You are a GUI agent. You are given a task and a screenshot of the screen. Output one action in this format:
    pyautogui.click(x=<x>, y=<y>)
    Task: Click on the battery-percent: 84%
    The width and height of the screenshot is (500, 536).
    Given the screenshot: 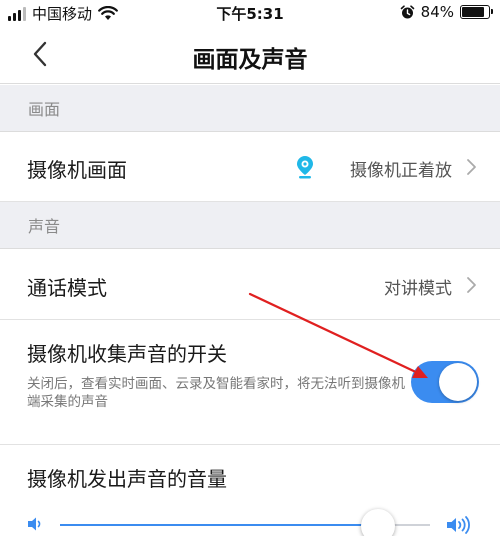 What is the action you would take?
    pyautogui.click(x=437, y=12)
    